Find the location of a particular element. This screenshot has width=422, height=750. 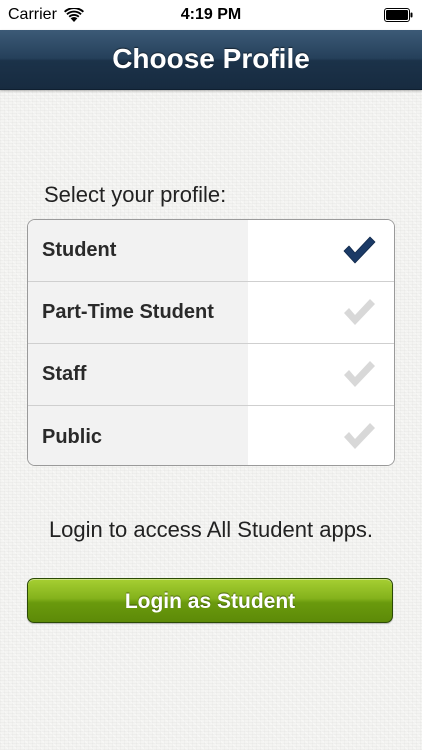

status-time: 4:19 PM is located at coordinates (211, 14).